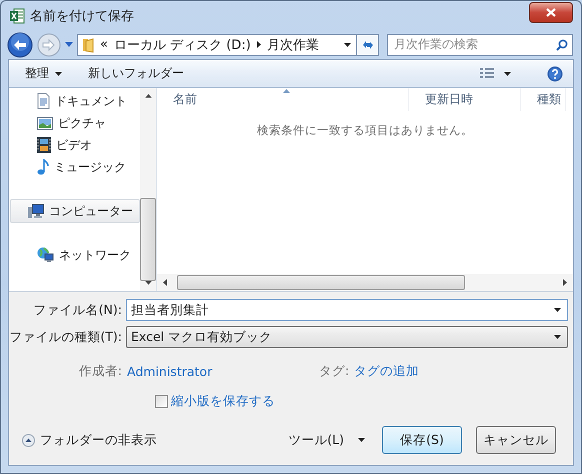 The width and height of the screenshot is (582, 474). I want to click on nav-item: ネットワーク, so click(74, 255).